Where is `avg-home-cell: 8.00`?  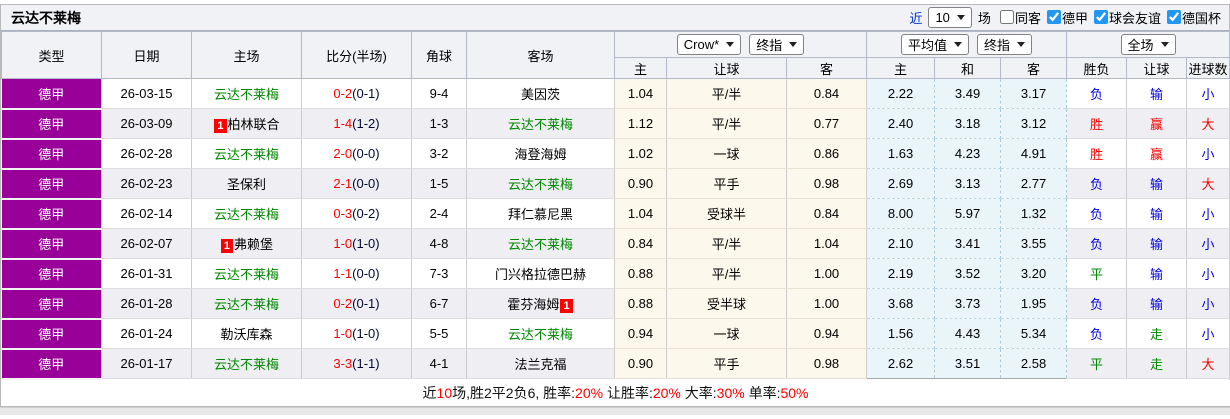 avg-home-cell: 8.00 is located at coordinates (901, 213).